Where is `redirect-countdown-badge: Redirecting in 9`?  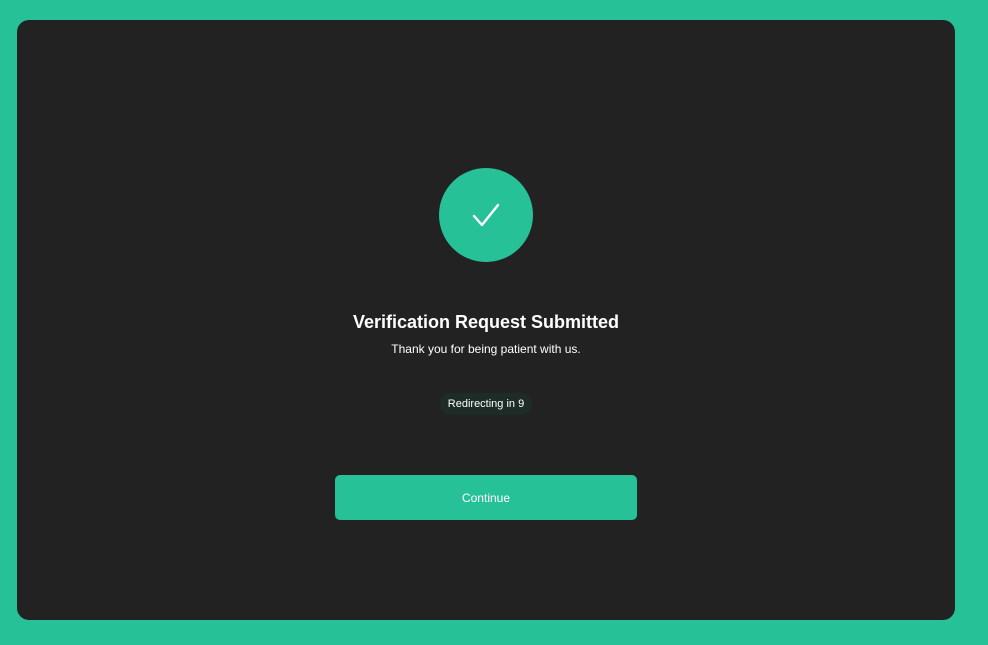
redirect-countdown-badge: Redirecting in 9 is located at coordinates (486, 404).